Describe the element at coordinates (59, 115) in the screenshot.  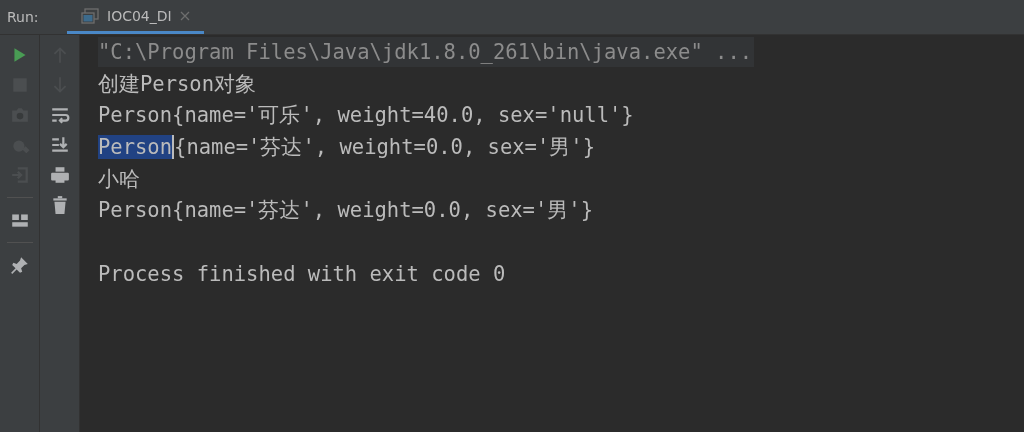
I see `soft-wrap-icon` at that location.